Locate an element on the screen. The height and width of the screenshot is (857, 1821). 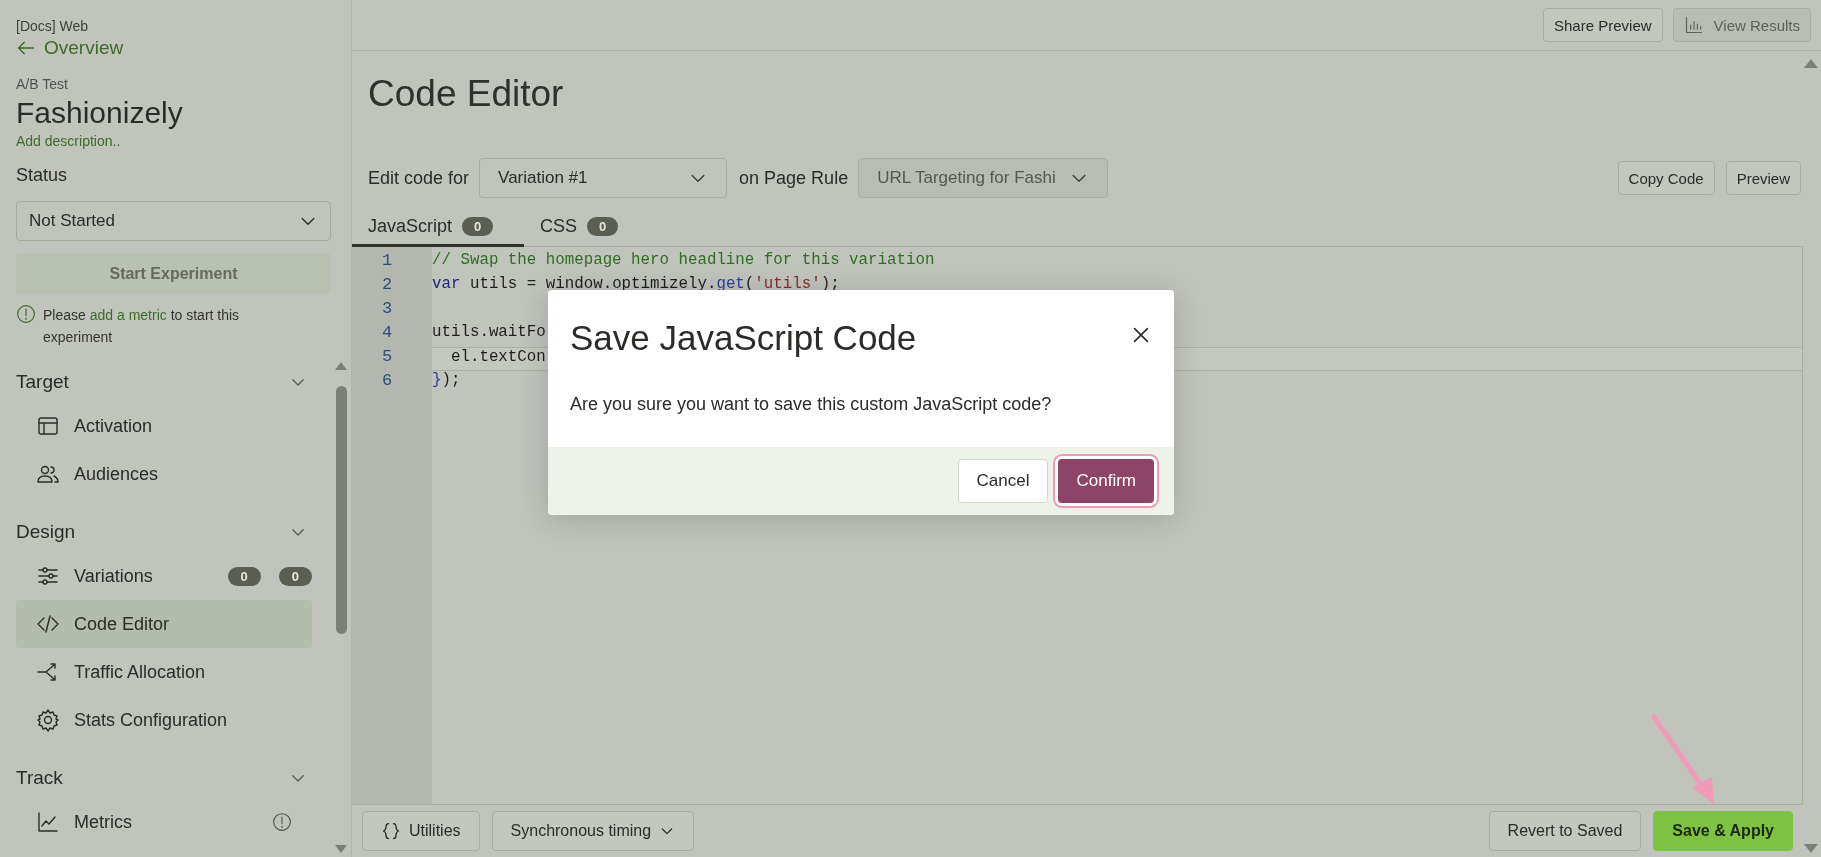
sliders-icon is located at coordinates (48, 576).